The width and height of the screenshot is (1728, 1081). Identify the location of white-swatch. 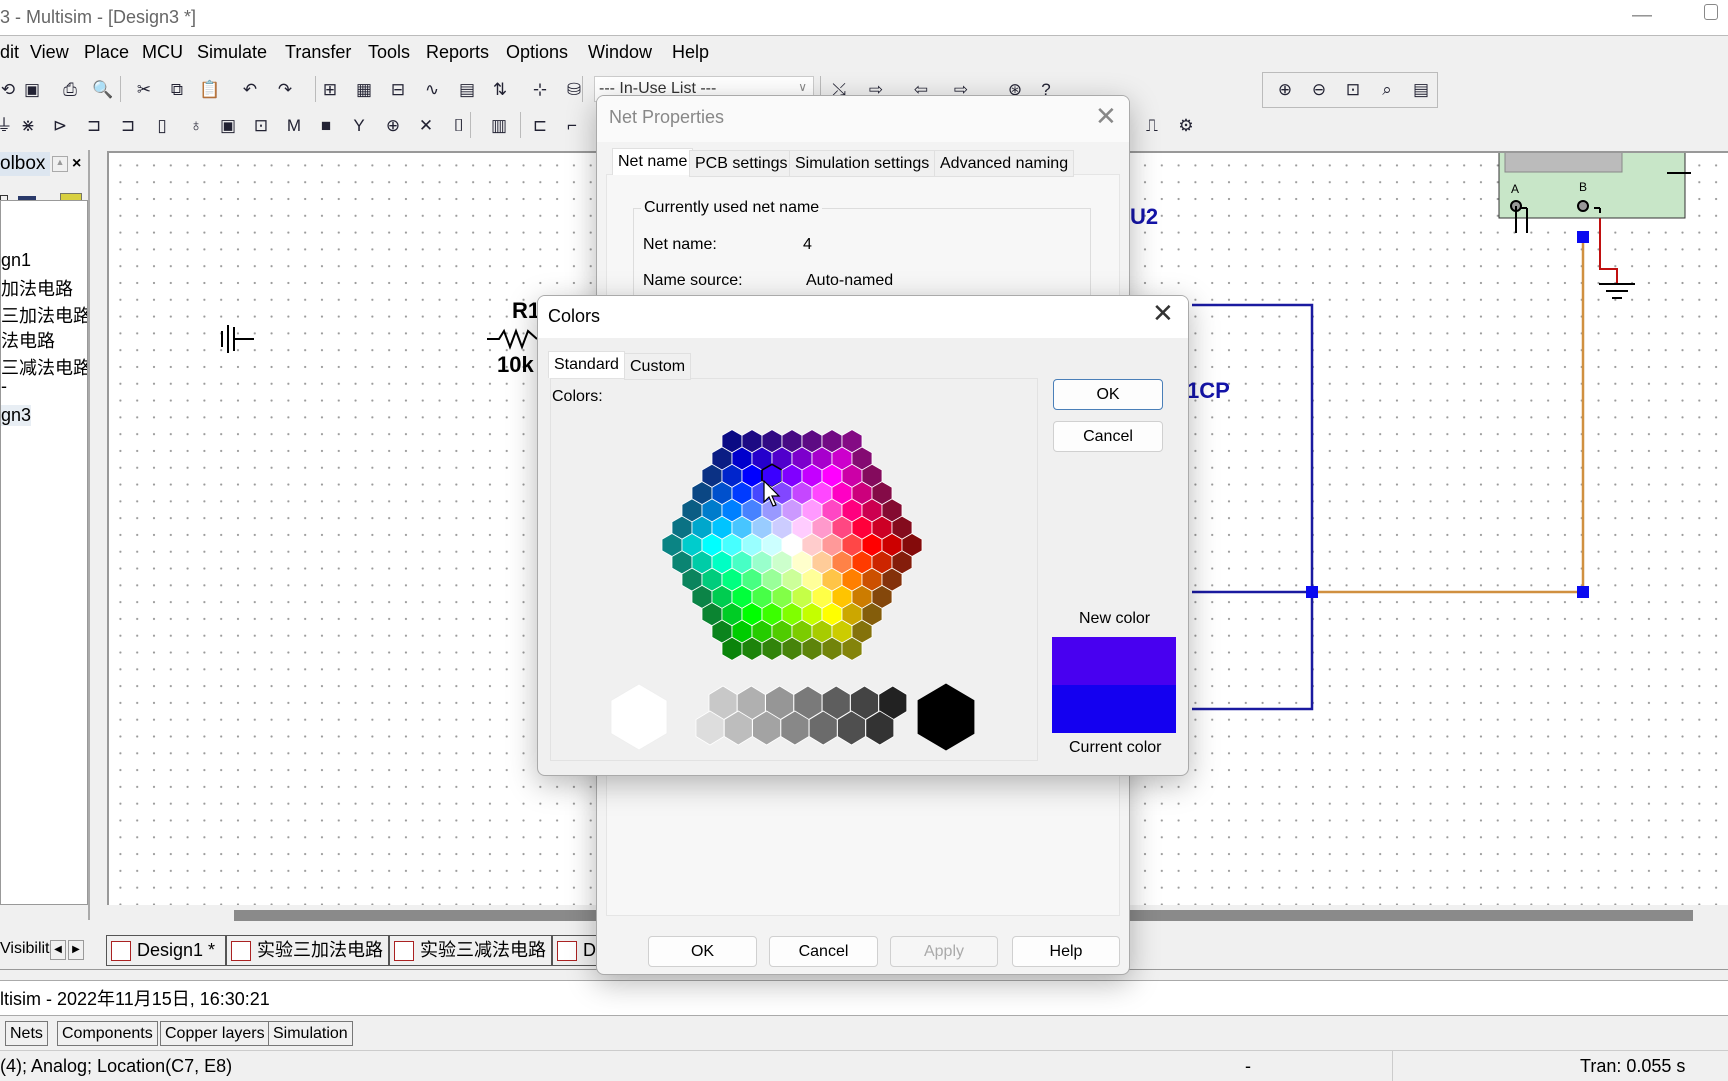
(639, 717).